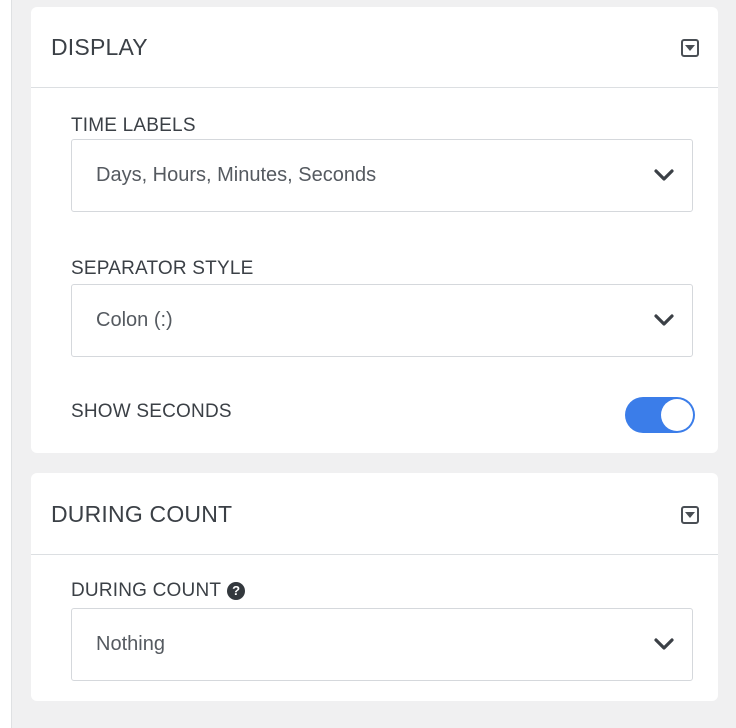  Describe the element at coordinates (99, 47) in the screenshot. I see `display-panel-title: DISPLAY` at that location.